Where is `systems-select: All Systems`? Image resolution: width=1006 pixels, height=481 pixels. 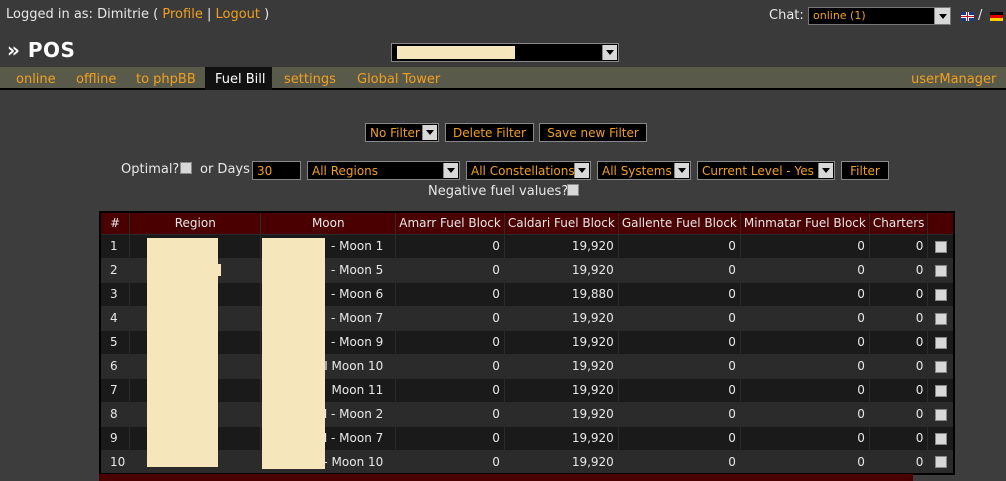
systems-select: All Systems is located at coordinates (644, 170).